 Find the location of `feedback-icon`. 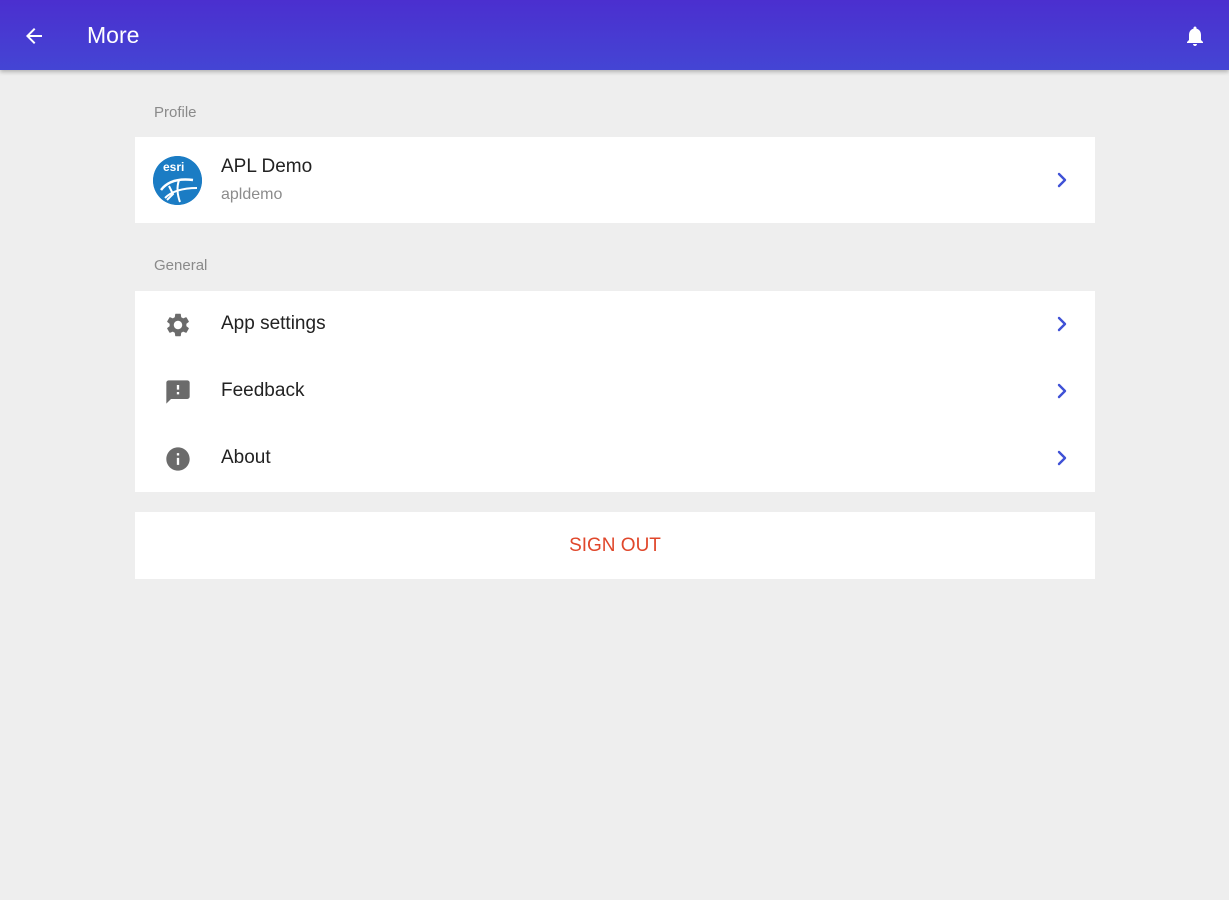

feedback-icon is located at coordinates (178, 392).